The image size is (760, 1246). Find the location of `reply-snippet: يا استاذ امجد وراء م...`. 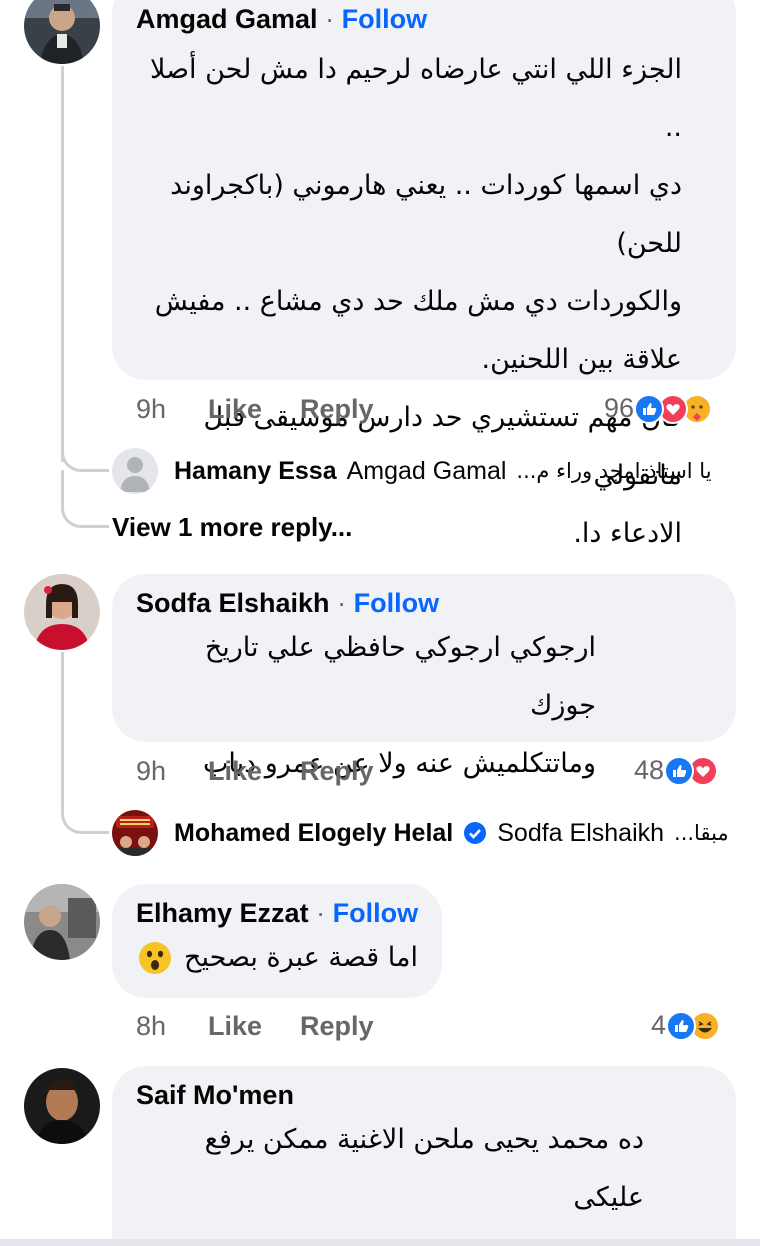

reply-snippet: يا استاذ امجد وراء م... is located at coordinates (614, 471).